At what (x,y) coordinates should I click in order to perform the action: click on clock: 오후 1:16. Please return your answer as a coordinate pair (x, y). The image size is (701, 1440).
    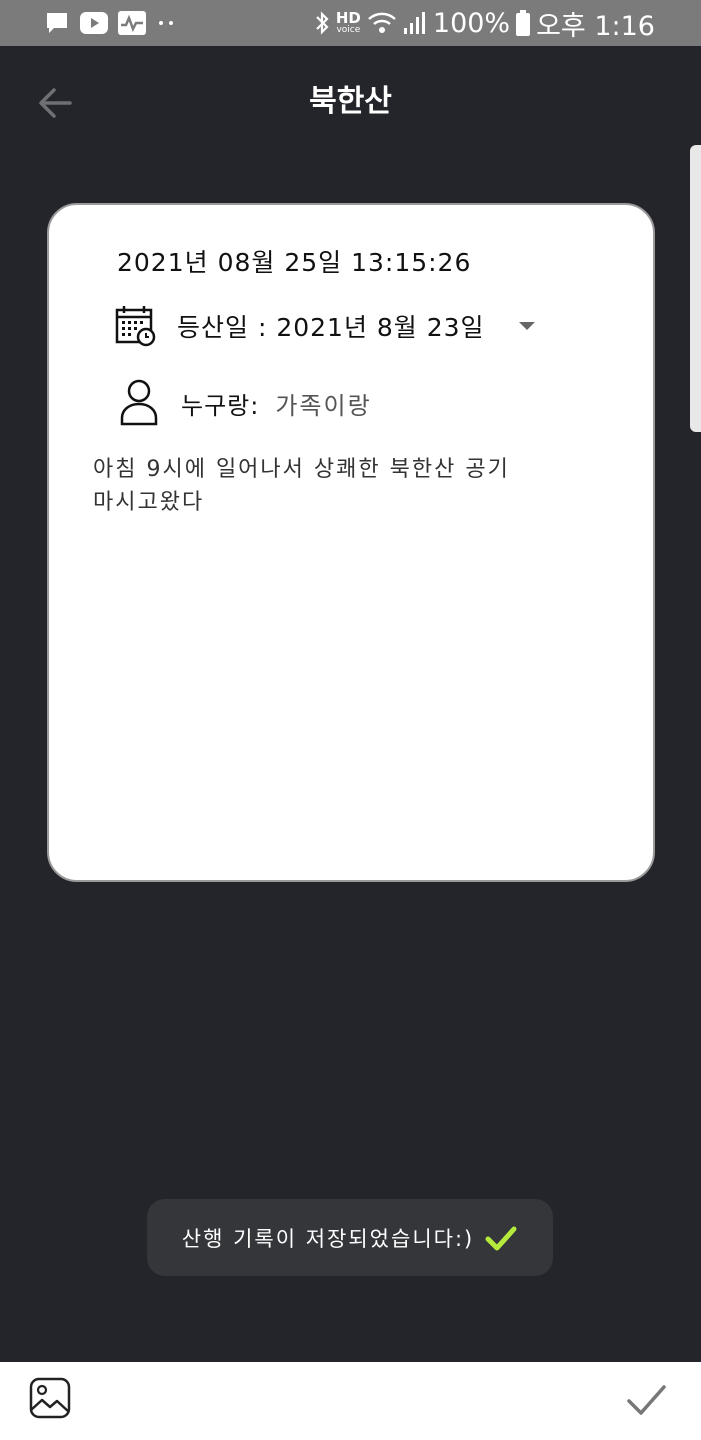
    Looking at the image, I should click on (595, 26).